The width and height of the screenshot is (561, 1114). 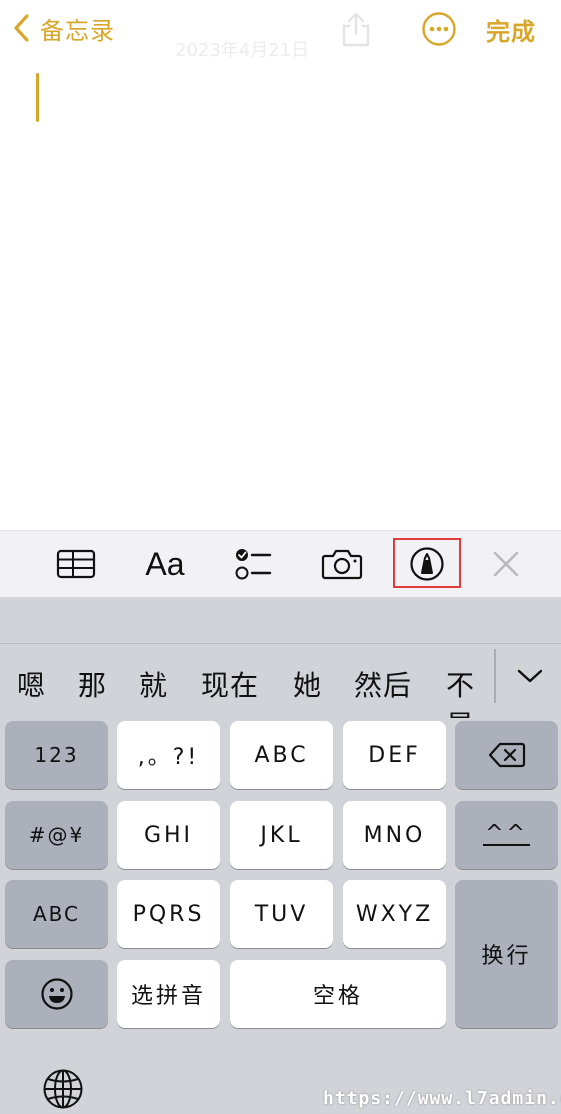 What do you see at coordinates (511, 29) in the screenshot?
I see `done-button: 完成` at bounding box center [511, 29].